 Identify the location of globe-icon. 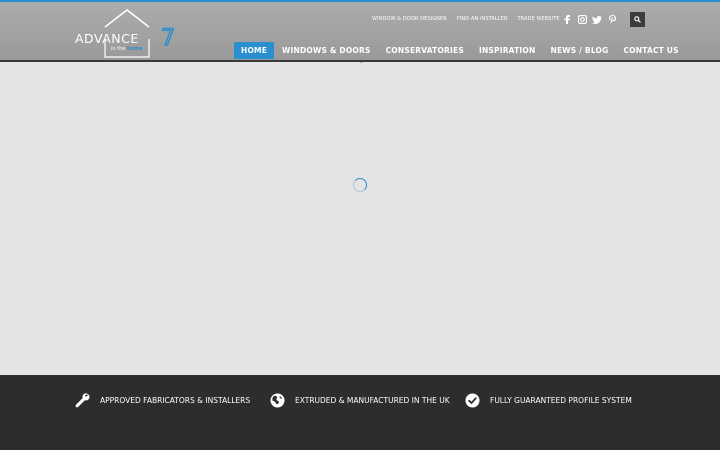
(277, 400).